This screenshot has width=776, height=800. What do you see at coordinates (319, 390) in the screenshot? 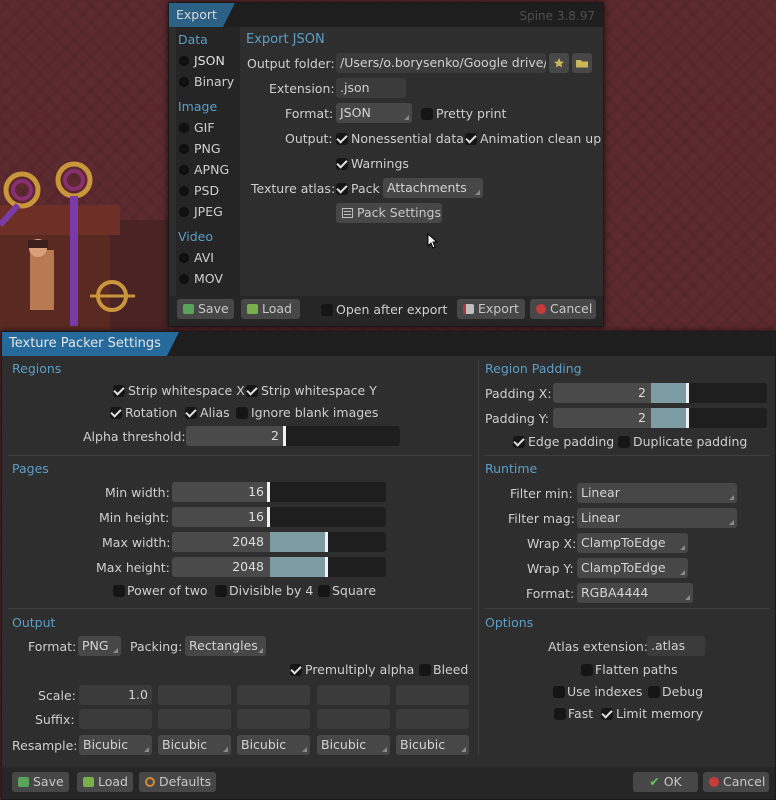
I see `strip-y-label: Strip whitespace Y` at bounding box center [319, 390].